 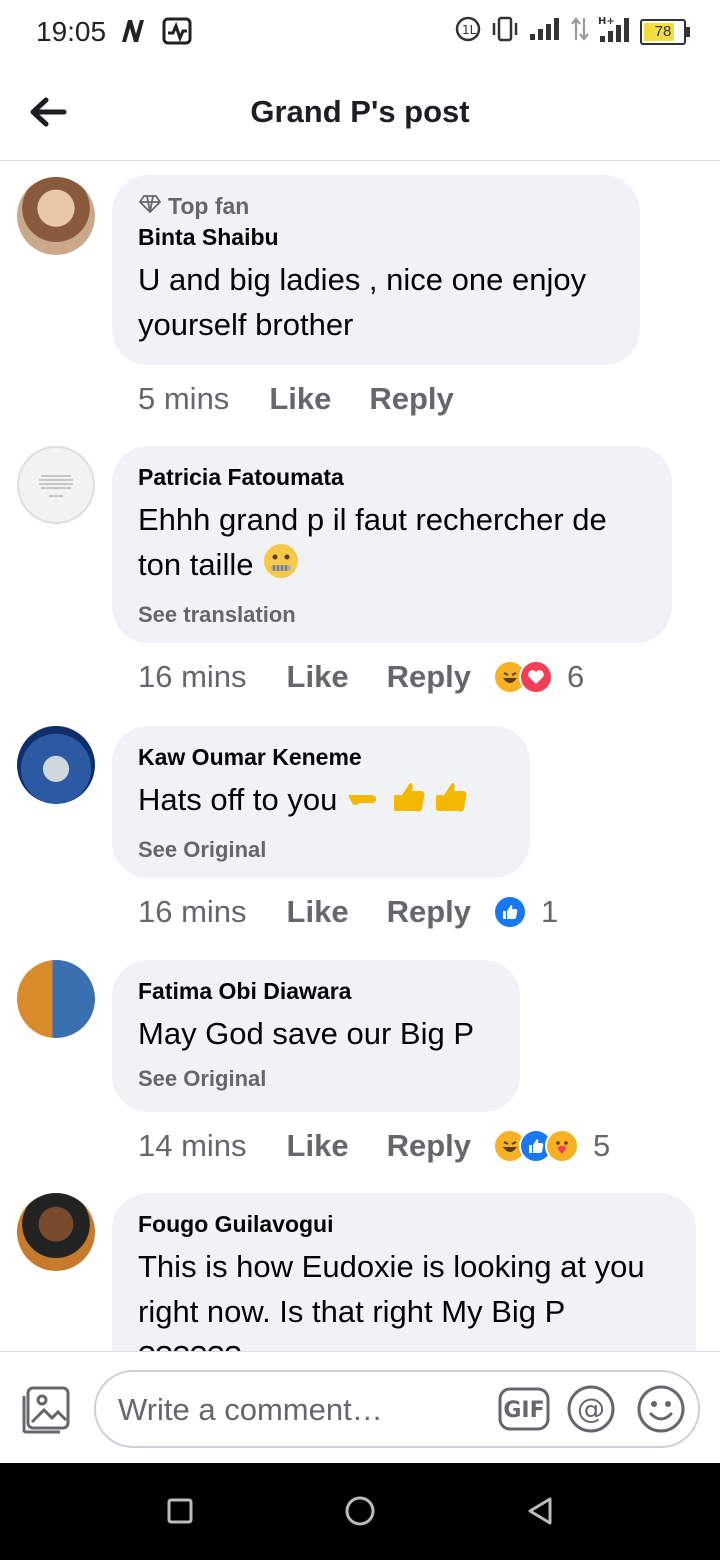 I want to click on triangle-back-icon, so click(x=540, y=1513).